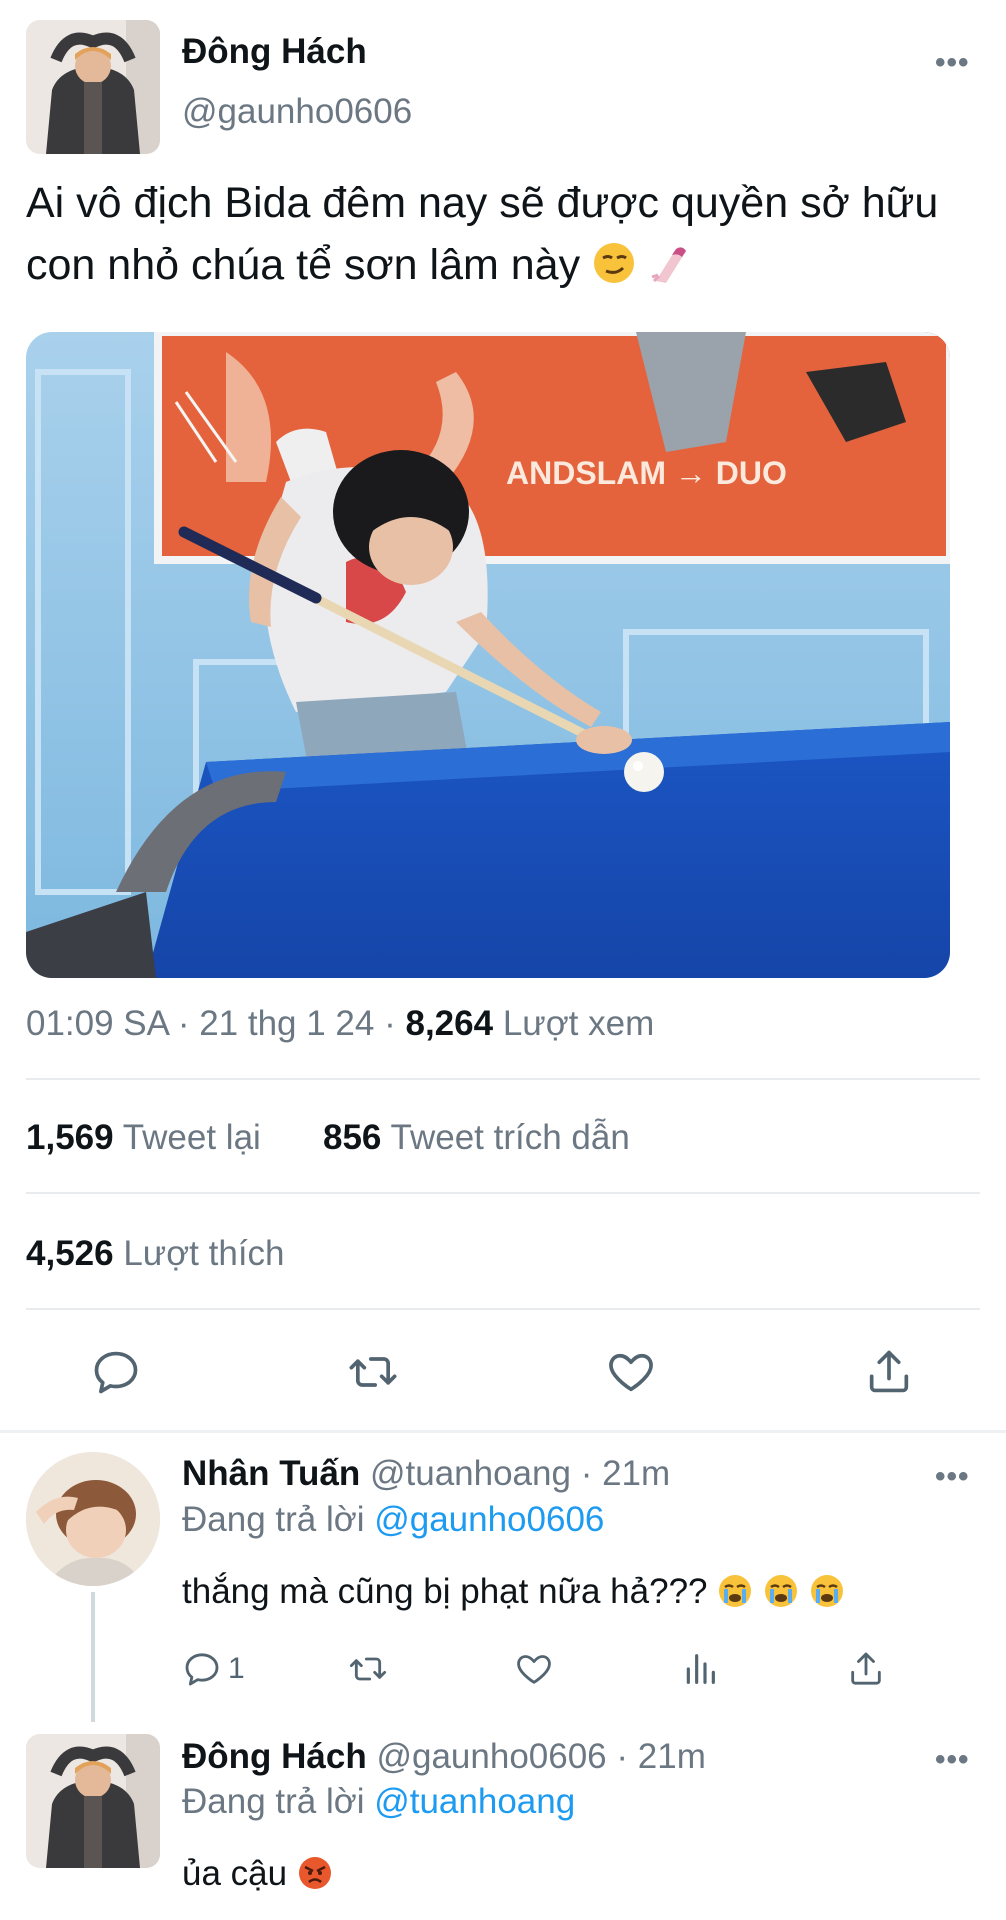 The image size is (1006, 1920). What do you see at coordinates (578, 1023) in the screenshot?
I see `views-label: Lượt xem` at bounding box center [578, 1023].